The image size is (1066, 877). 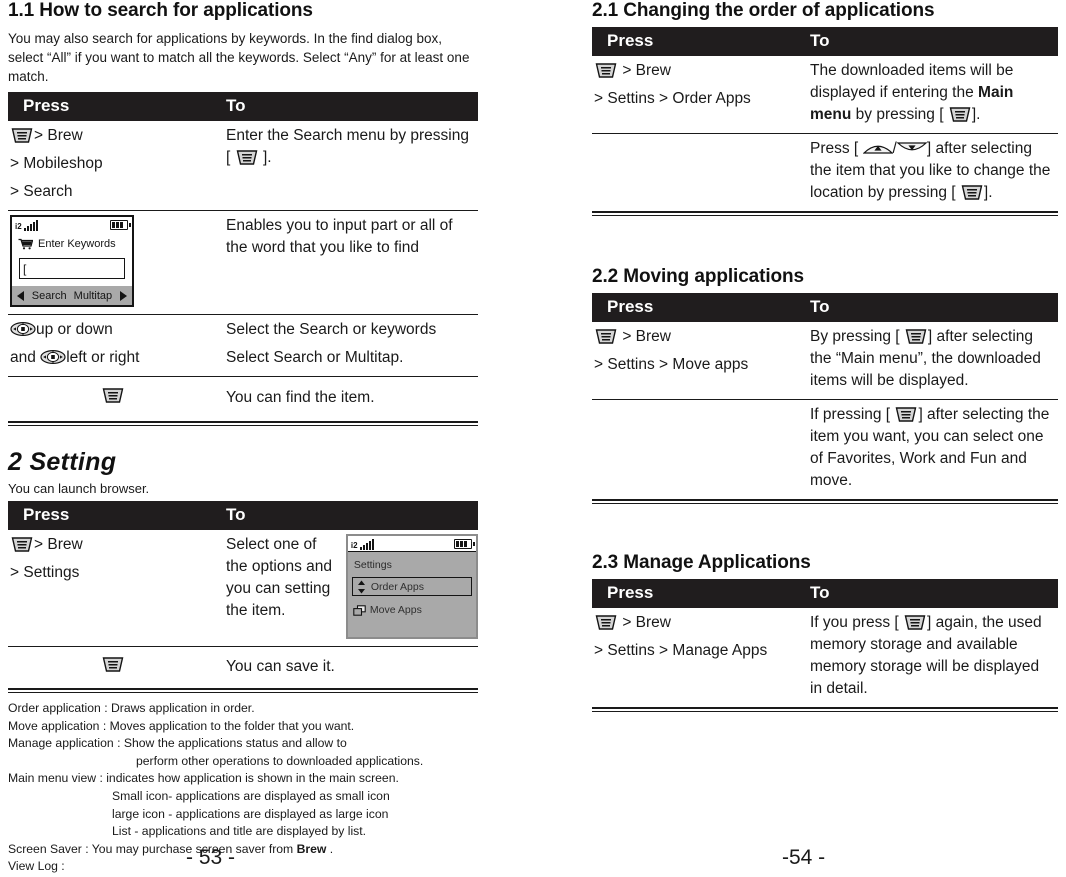 What do you see at coordinates (671, 364) in the screenshot?
I see `press-step-line: > Settins > Move apps` at bounding box center [671, 364].